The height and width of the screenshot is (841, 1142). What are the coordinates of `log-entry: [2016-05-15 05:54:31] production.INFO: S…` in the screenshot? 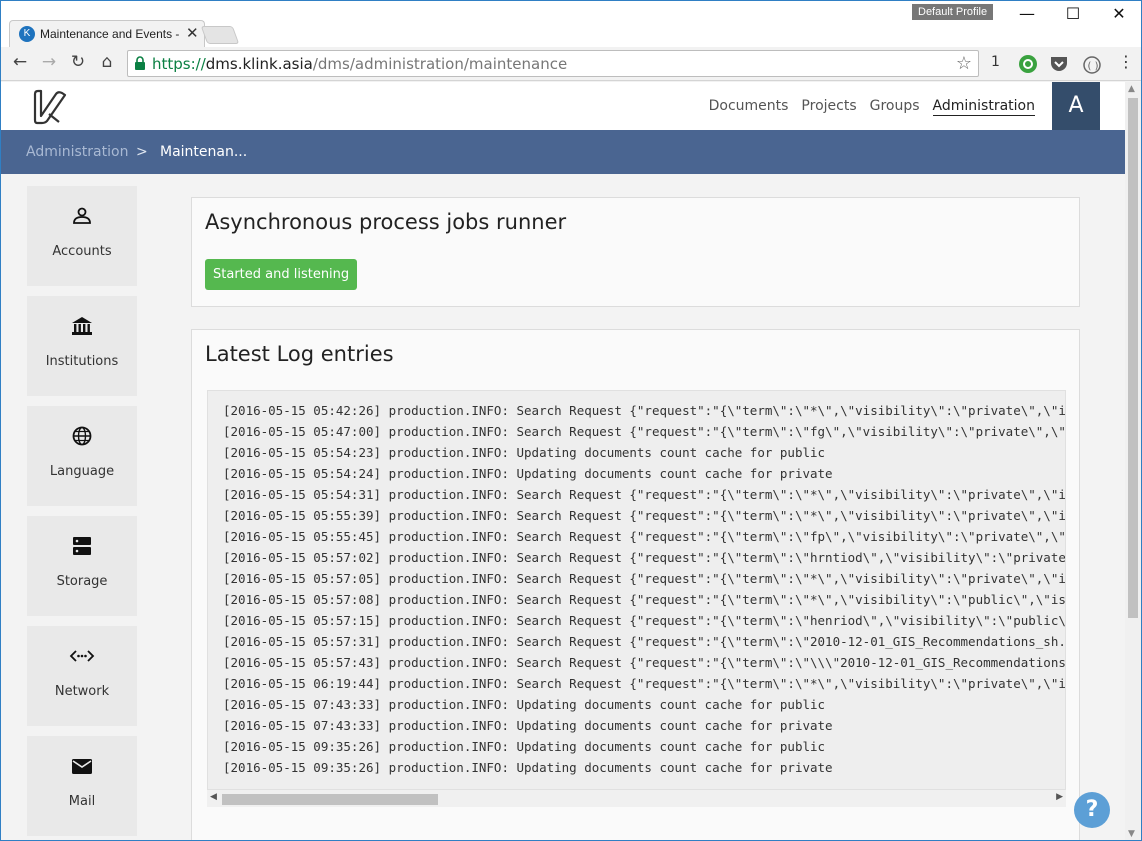 It's located at (644, 494).